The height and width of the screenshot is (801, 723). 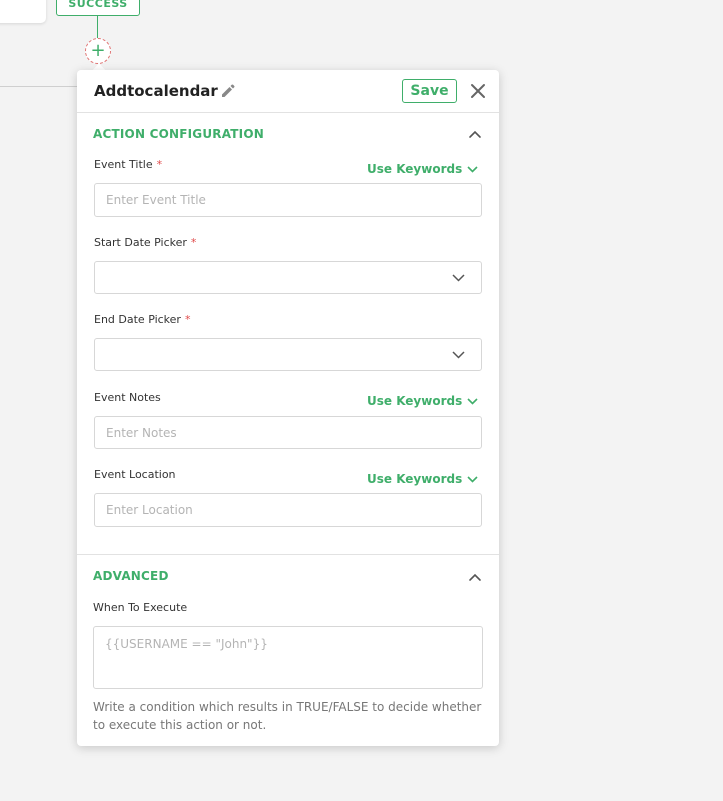 What do you see at coordinates (288, 277) in the screenshot?
I see `start-date-picker` at bounding box center [288, 277].